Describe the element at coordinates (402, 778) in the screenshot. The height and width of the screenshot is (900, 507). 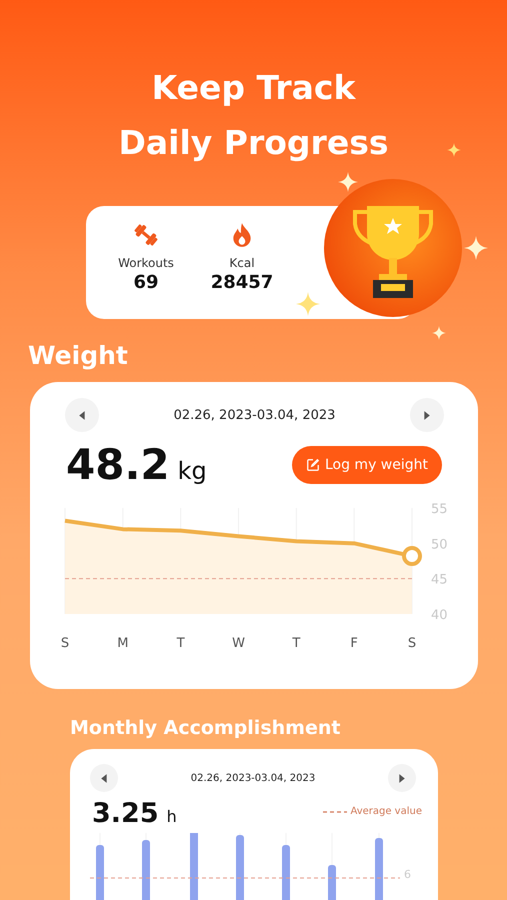
I see `next-button` at that location.